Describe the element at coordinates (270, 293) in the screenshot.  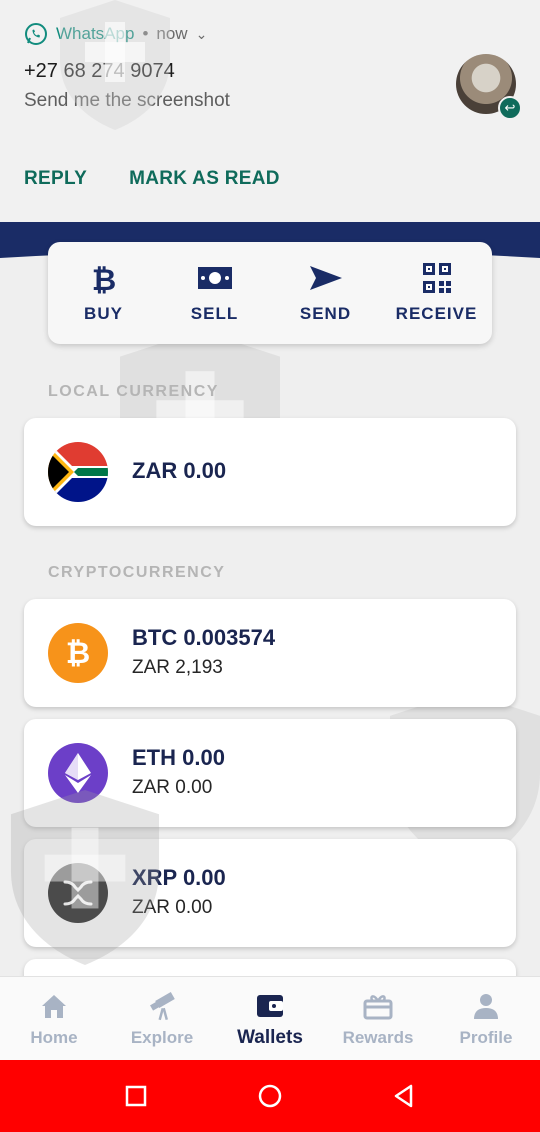
I see `quick-actions-card: ₿ BUY SELL SEND RECEIVE` at that location.